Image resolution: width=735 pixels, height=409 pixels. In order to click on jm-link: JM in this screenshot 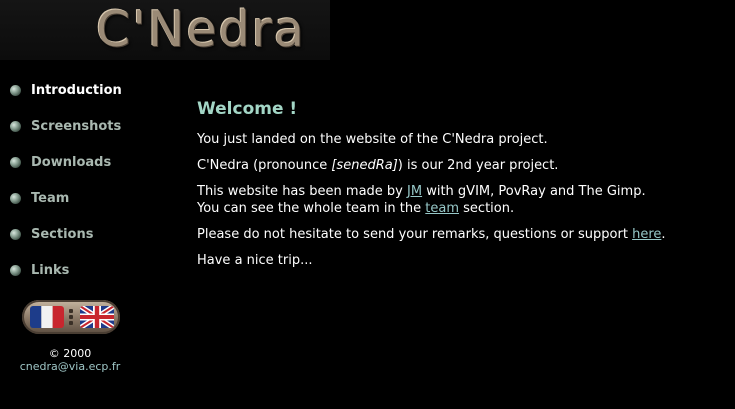, I will do `click(414, 191)`.